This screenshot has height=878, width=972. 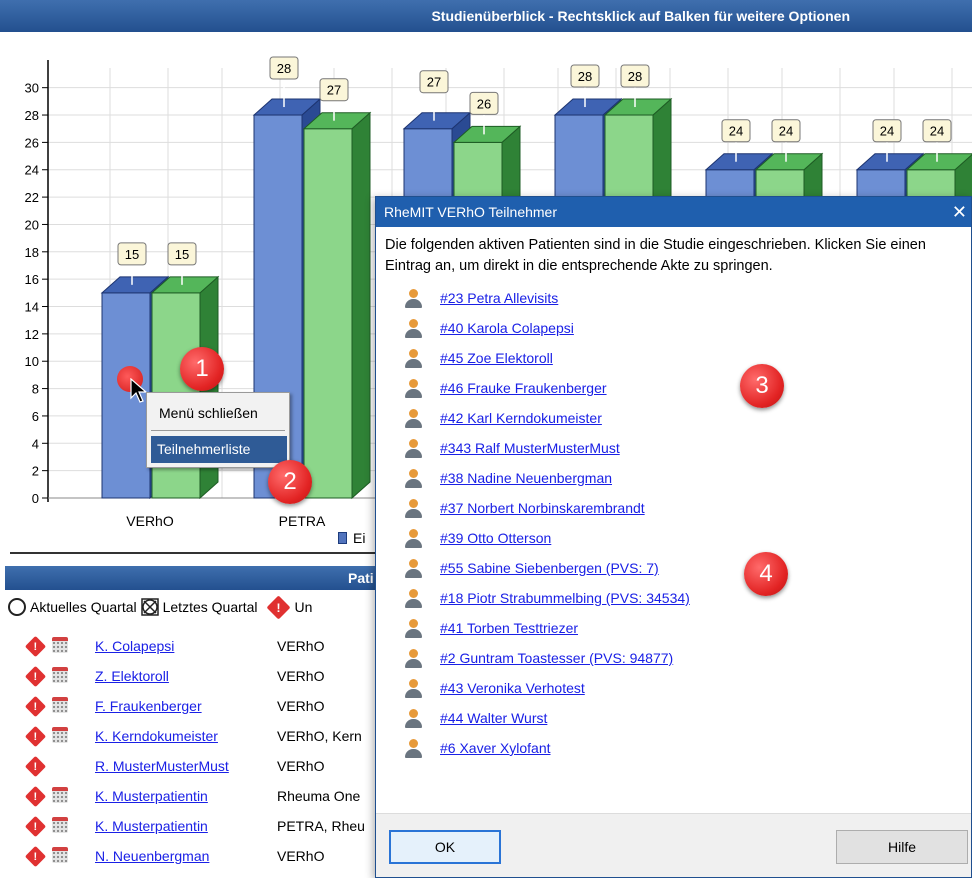 What do you see at coordinates (673, 450) in the screenshot?
I see `participant-item: #343 Ralf MusterMusterMust` at bounding box center [673, 450].